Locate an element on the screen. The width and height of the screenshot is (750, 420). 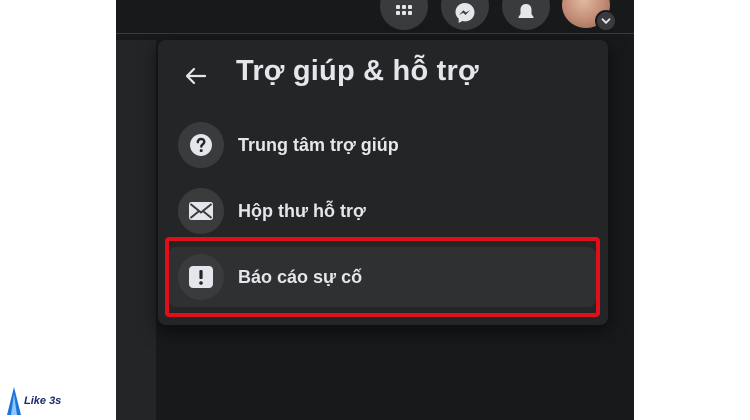
sail-logo-icon is located at coordinates (14, 401).